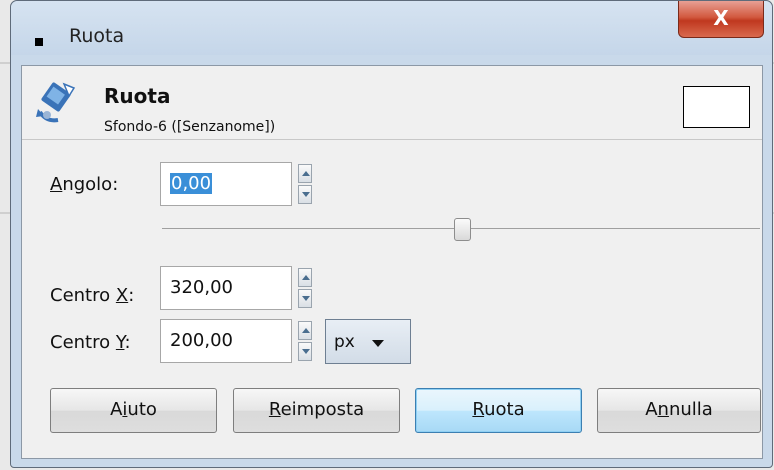  Describe the element at coordinates (97, 36) in the screenshot. I see `window-title: Ruota` at that location.